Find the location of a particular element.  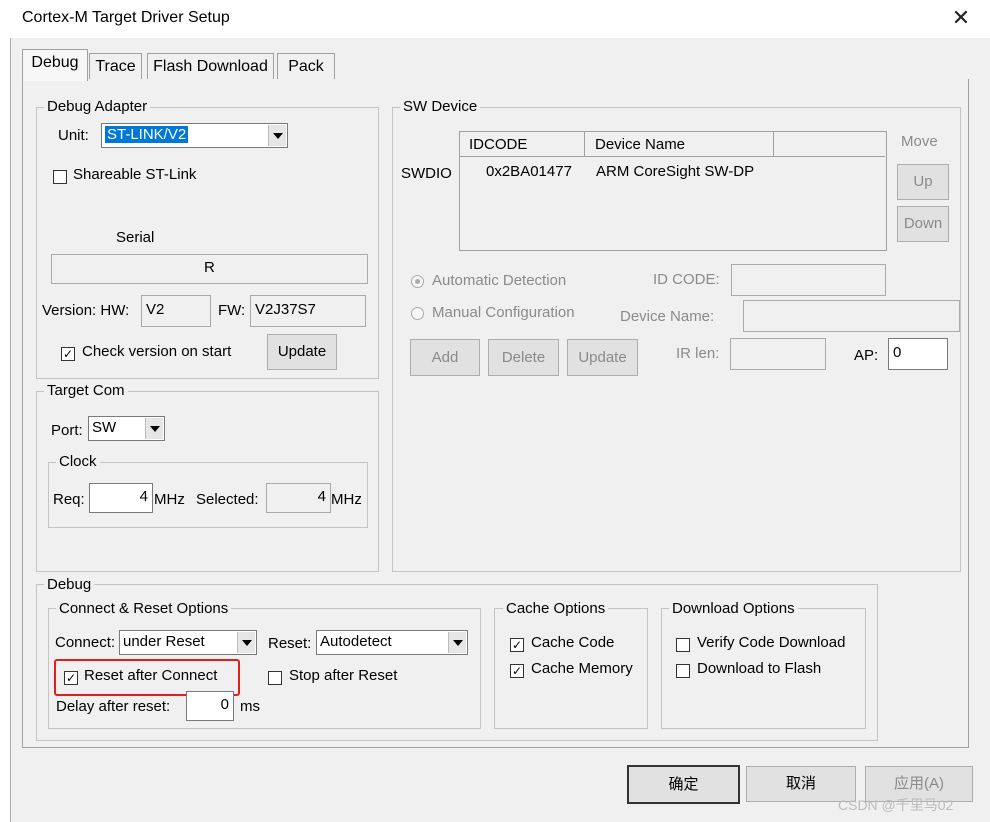

column-header-idcode: IDCODE is located at coordinates (522, 144).